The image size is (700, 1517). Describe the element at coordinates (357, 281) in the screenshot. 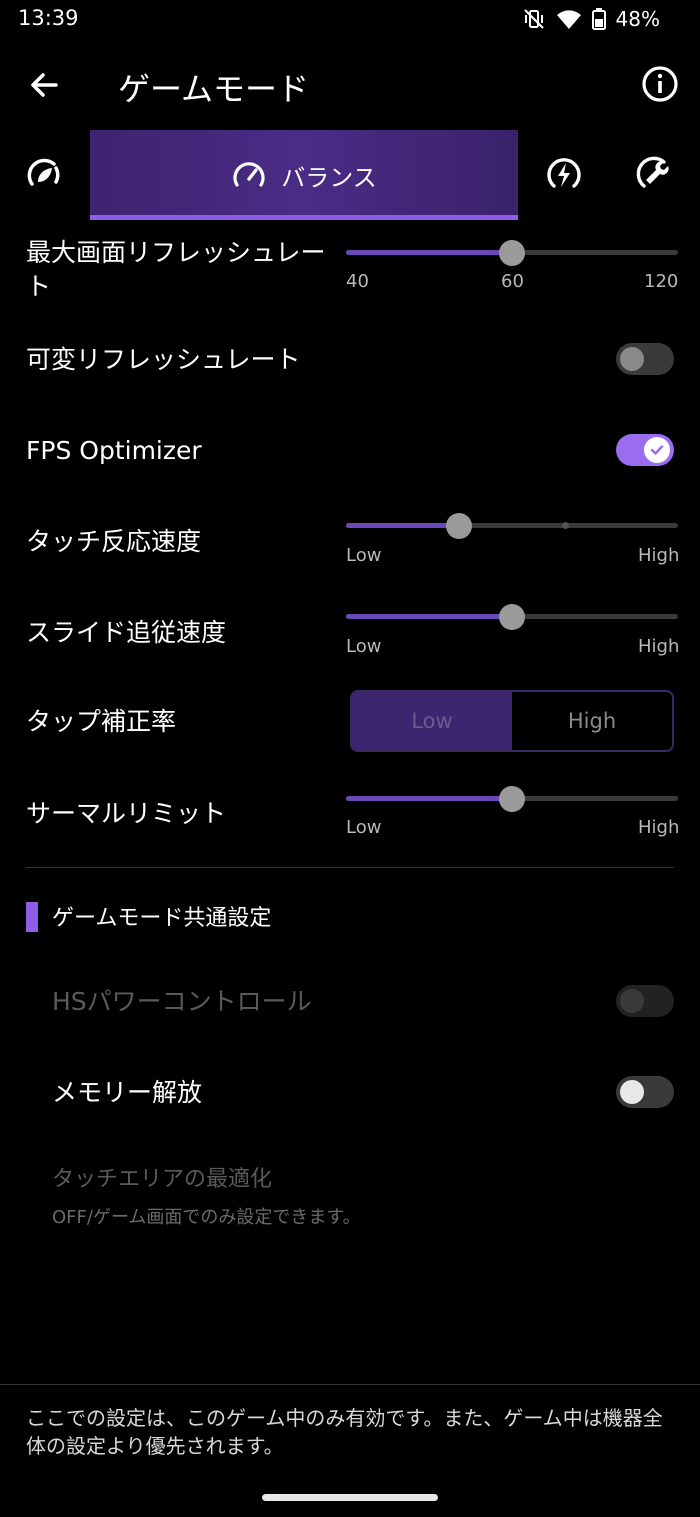

I see `refresh-tick-40: 40` at that location.